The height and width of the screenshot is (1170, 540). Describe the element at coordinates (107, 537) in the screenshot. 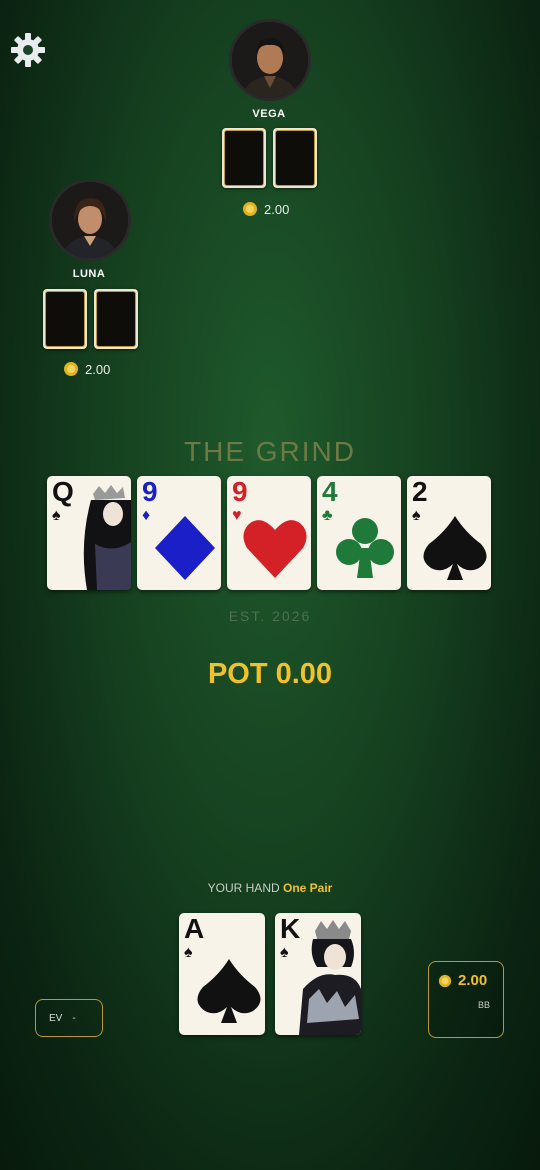

I see `queen-portrait` at that location.